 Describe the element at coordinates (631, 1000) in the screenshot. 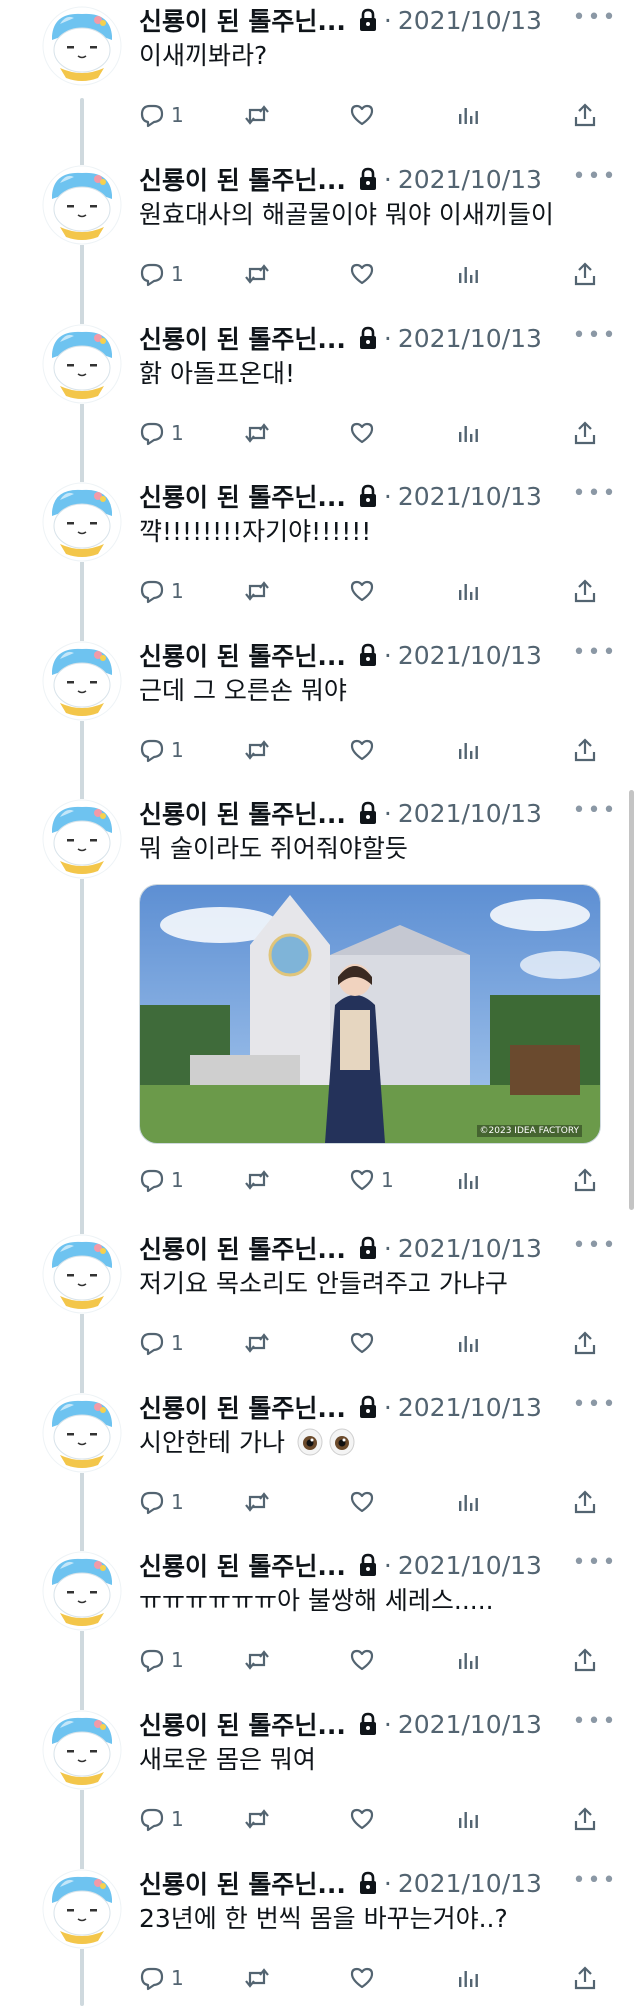

I see `scrollbar` at that location.